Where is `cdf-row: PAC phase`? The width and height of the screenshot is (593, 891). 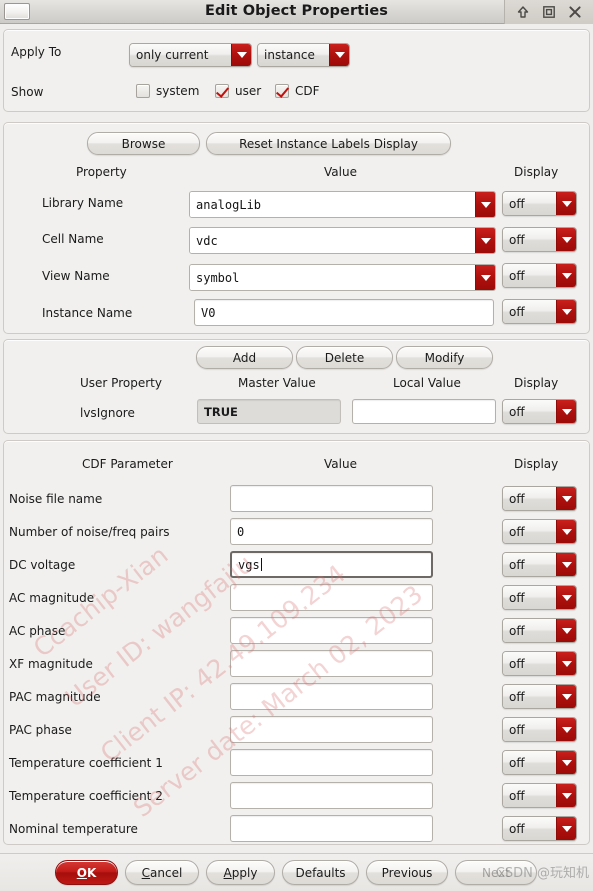
cdf-row: PAC phase is located at coordinates (40, 730).